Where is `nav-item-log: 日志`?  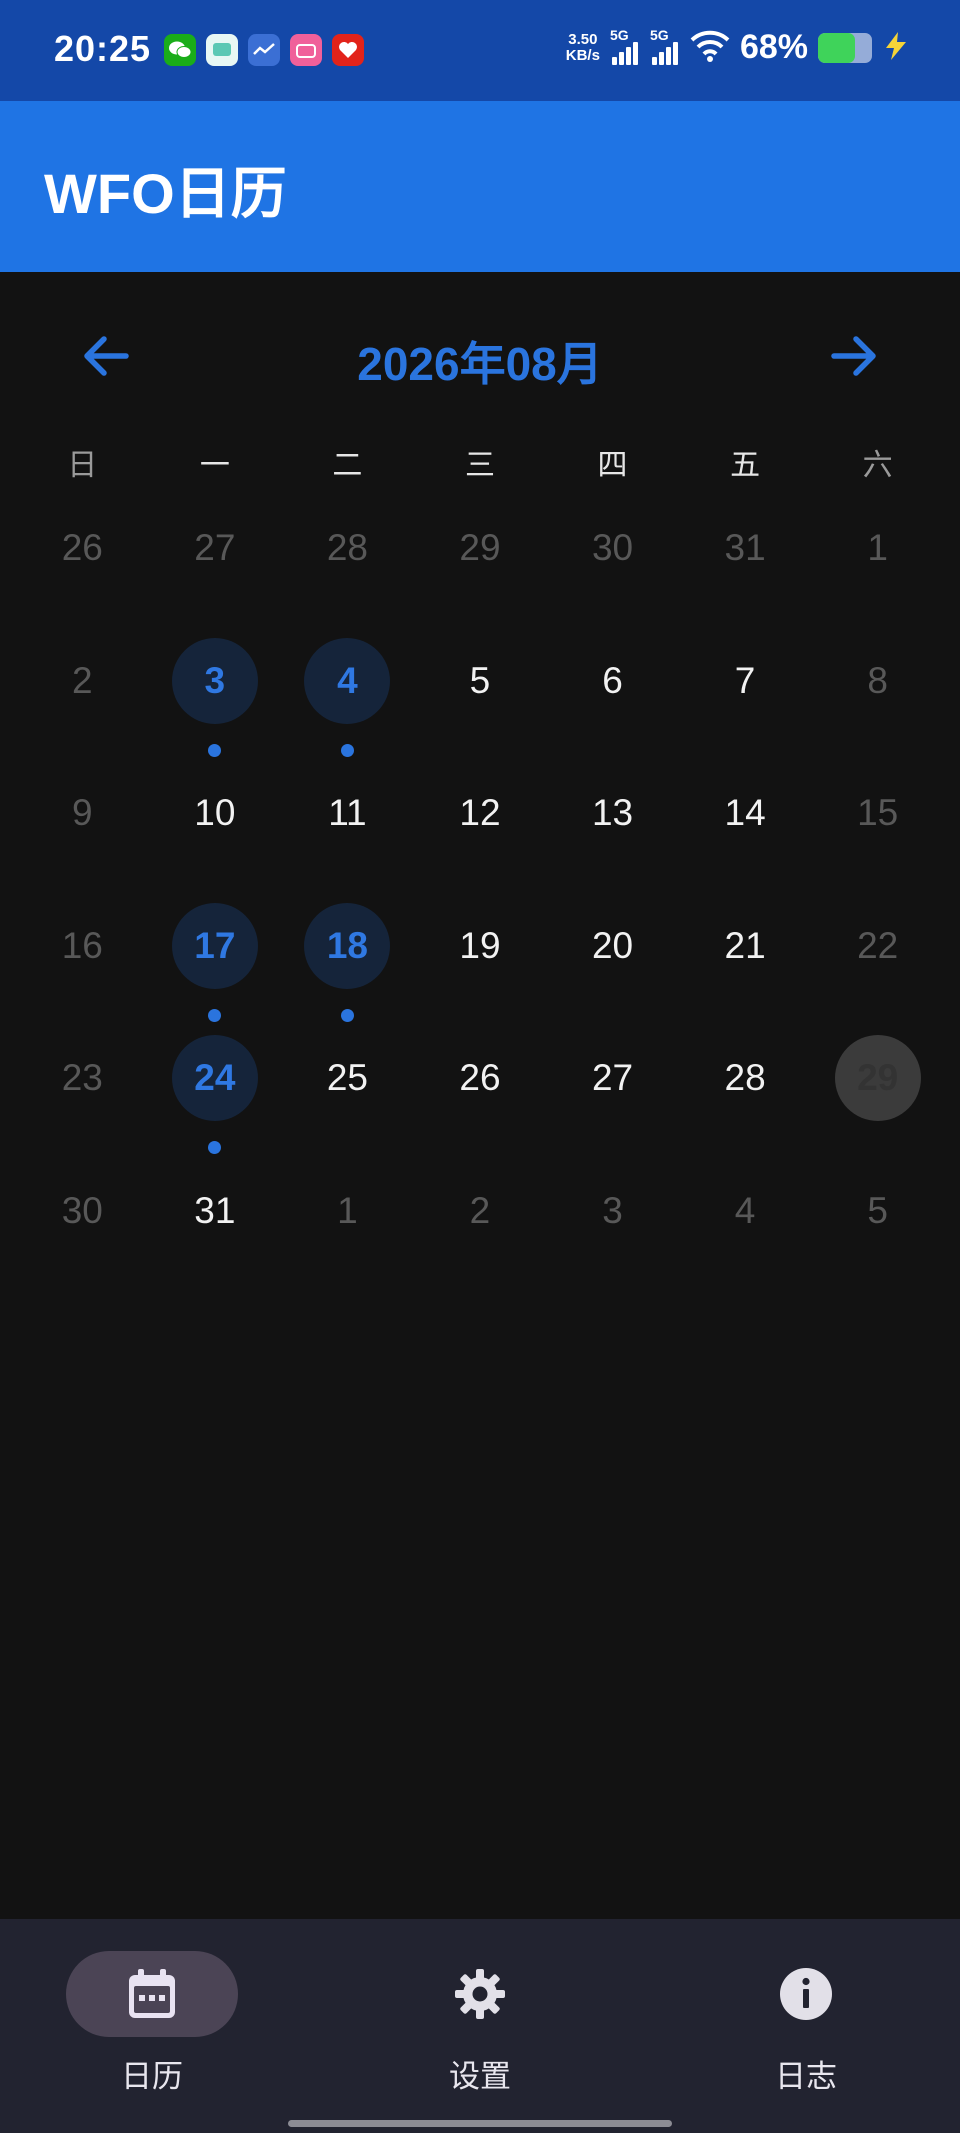
nav-item-log: 日志 is located at coordinates (806, 2026).